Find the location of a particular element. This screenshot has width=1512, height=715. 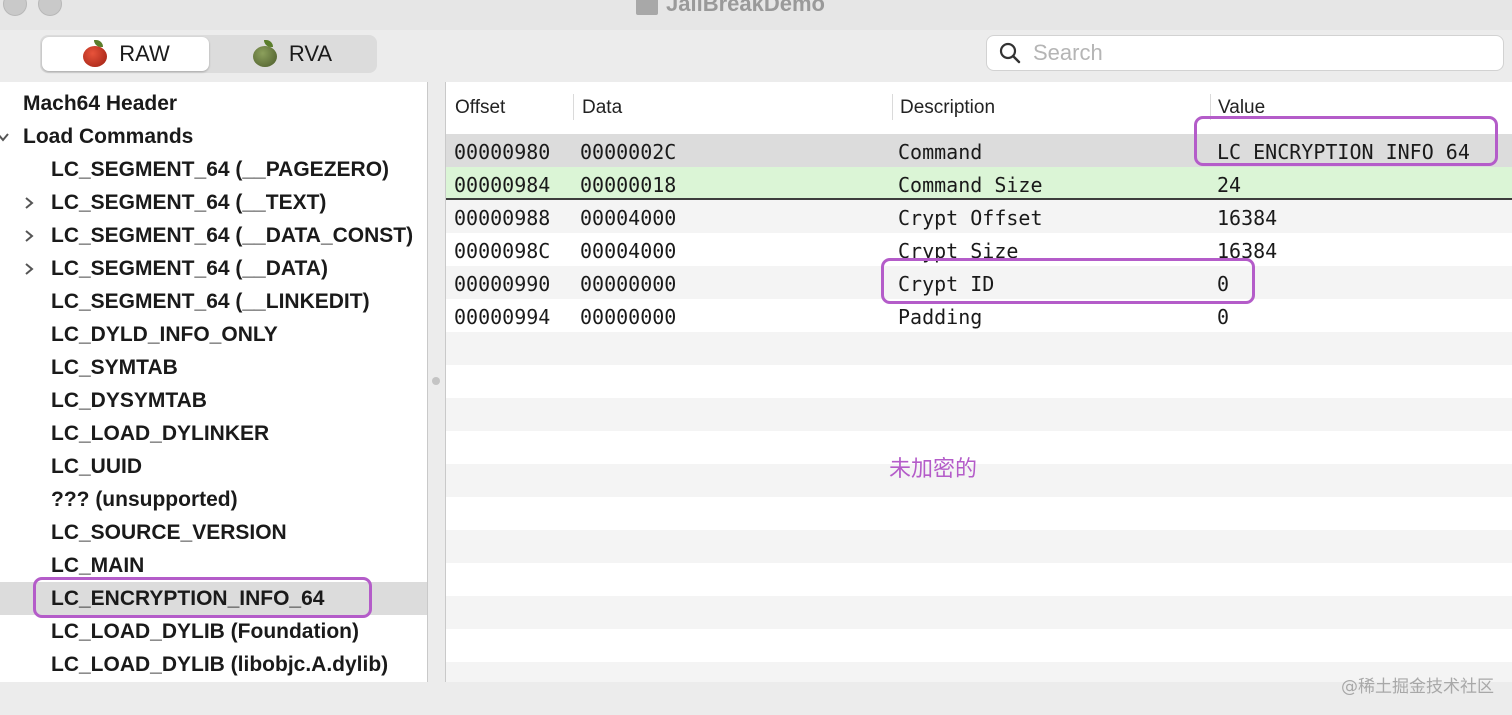

sidebar-item-label: LC_LOAD_DYLINKER is located at coordinates (160, 433).